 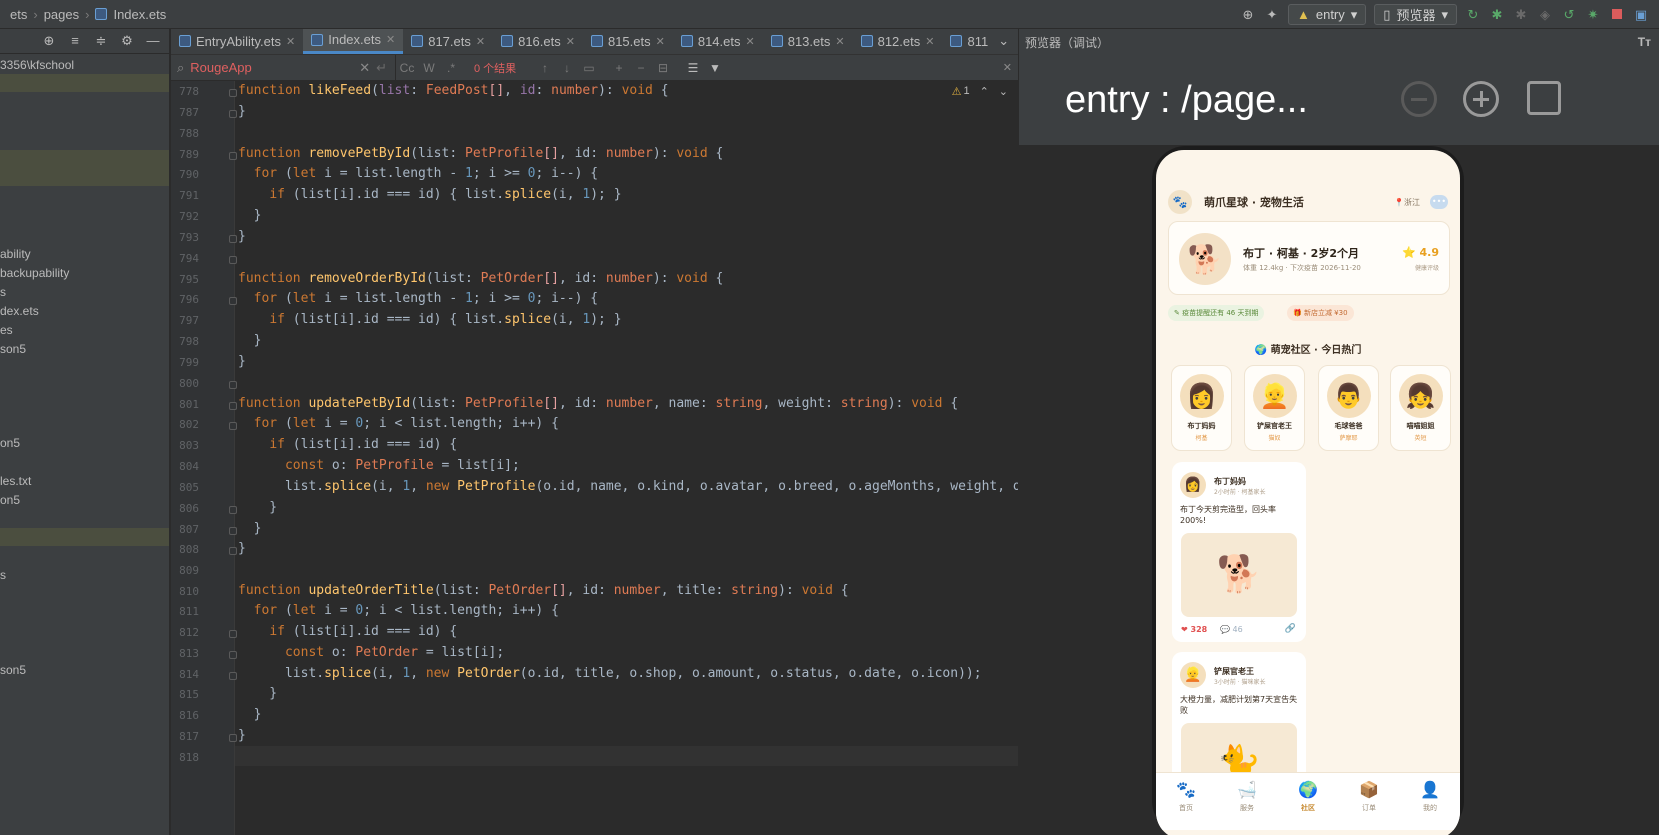 I want to click on device-select: ▯ 预览器 ▾, so click(x=1415, y=14).